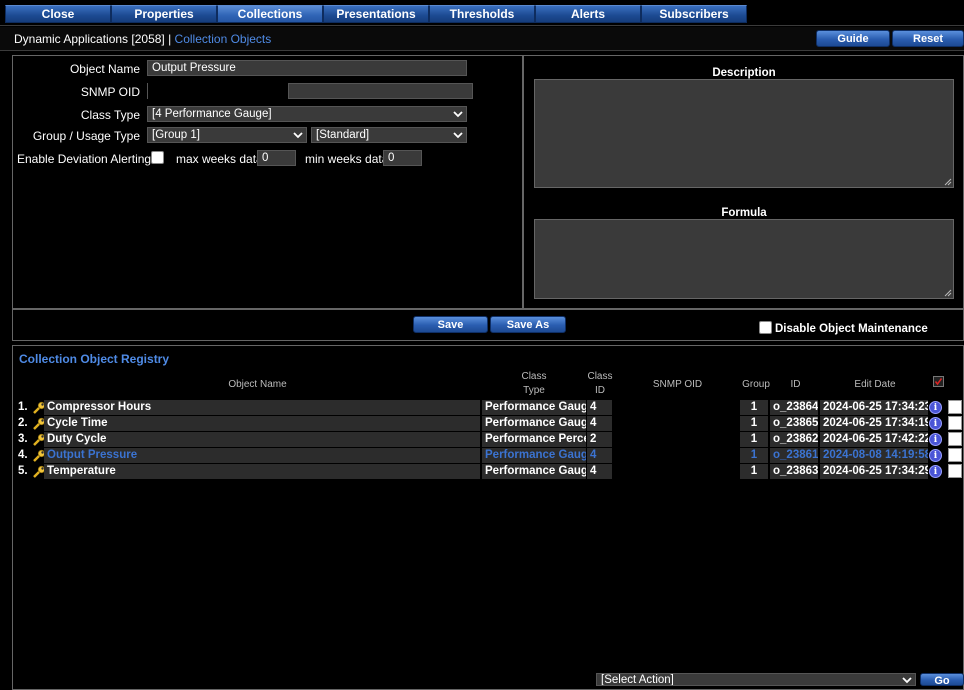 The height and width of the screenshot is (690, 964). Describe the element at coordinates (176, 135) in the screenshot. I see `group-value: [Group 1]` at that location.